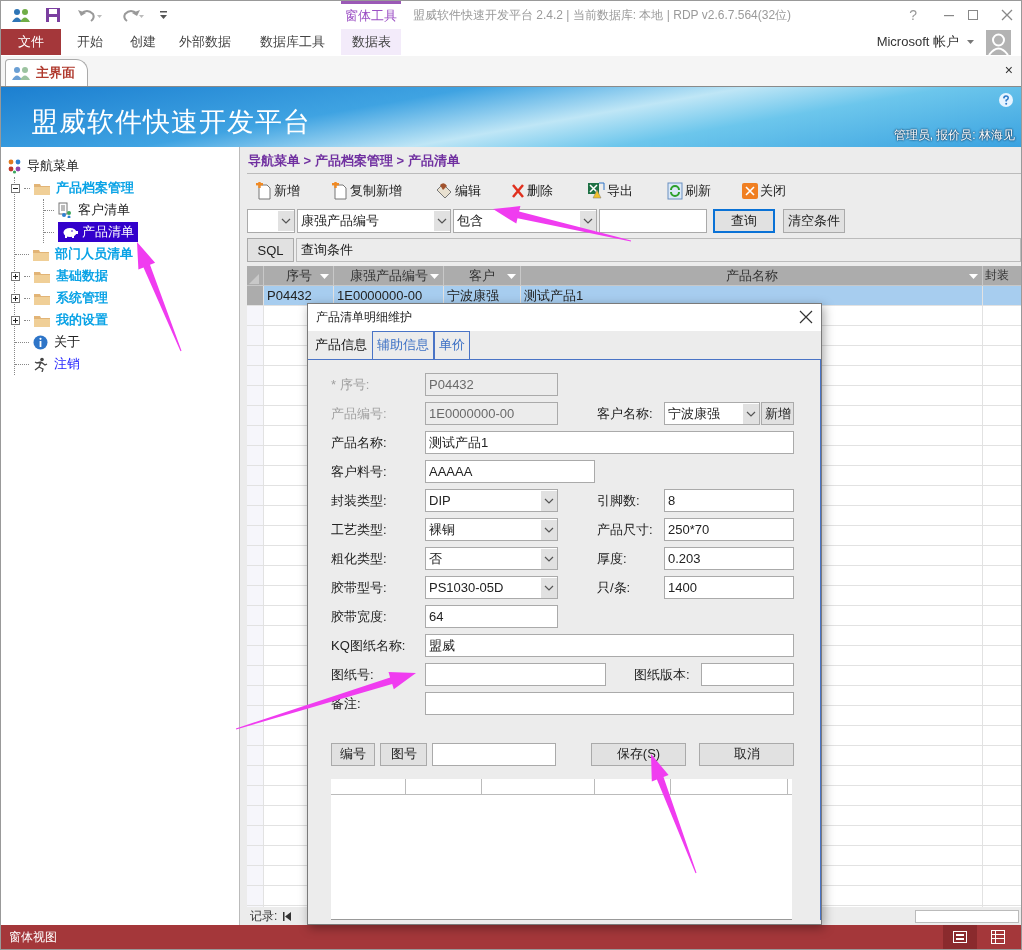  I want to click on dialog-tab: 辅助信息, so click(403, 344).